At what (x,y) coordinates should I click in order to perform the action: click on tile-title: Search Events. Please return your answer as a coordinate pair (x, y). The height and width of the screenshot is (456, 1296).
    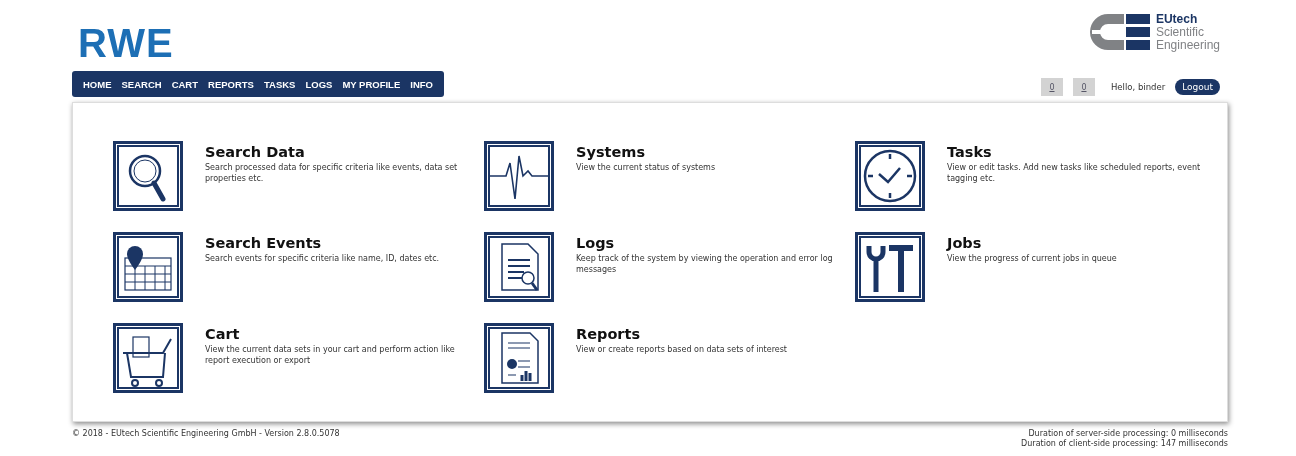
    Looking at the image, I should click on (335, 243).